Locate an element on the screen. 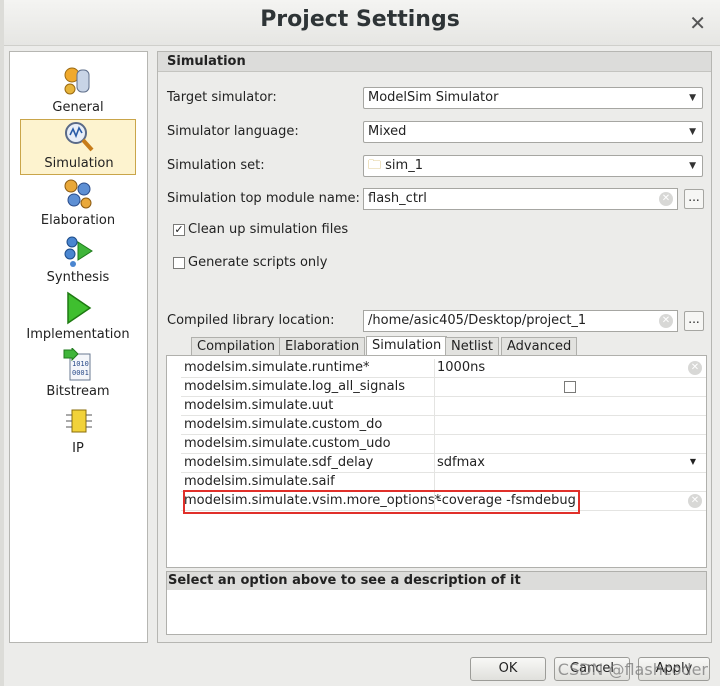 The image size is (720, 686). property-key: modelsim.simulate.runtime* is located at coordinates (277, 367).